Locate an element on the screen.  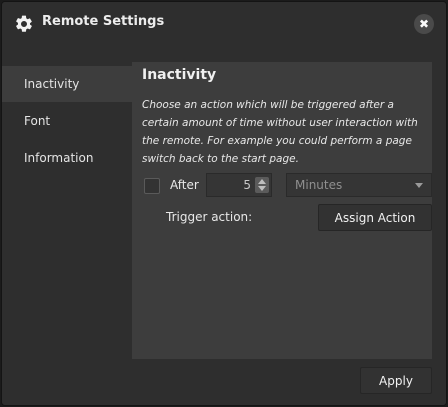
close-icon: ✖ is located at coordinates (424, 24).